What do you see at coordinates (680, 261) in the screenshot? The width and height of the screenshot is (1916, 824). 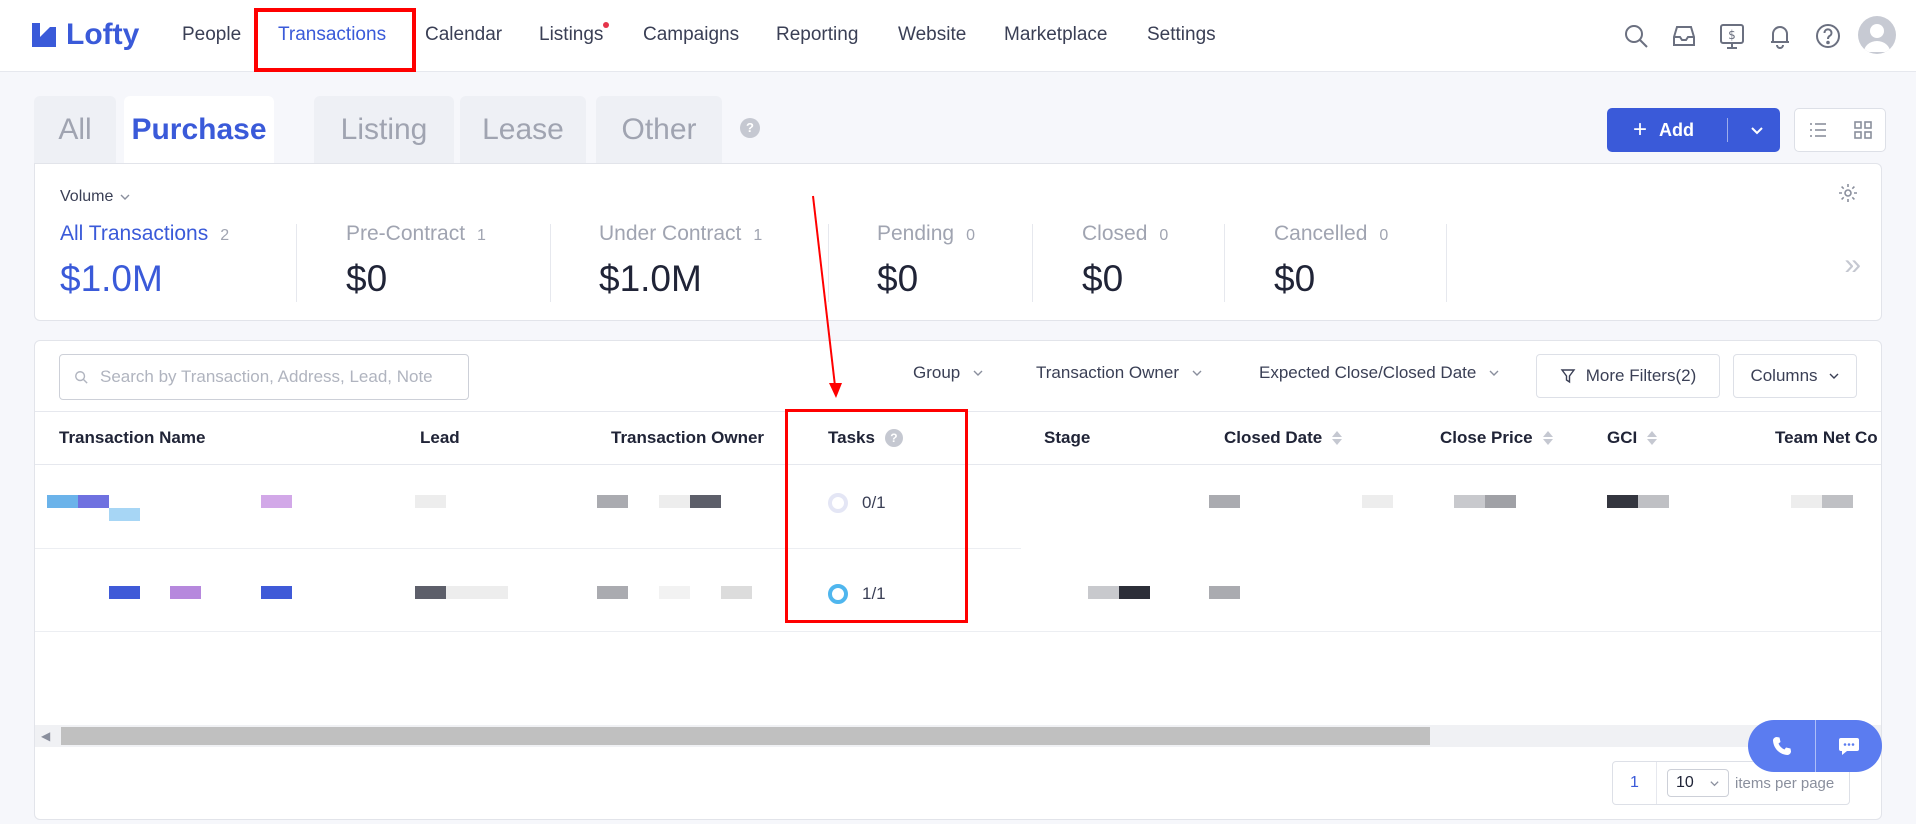 I see `stat-under-contract: Under Contract 1 $1.0M` at bounding box center [680, 261].